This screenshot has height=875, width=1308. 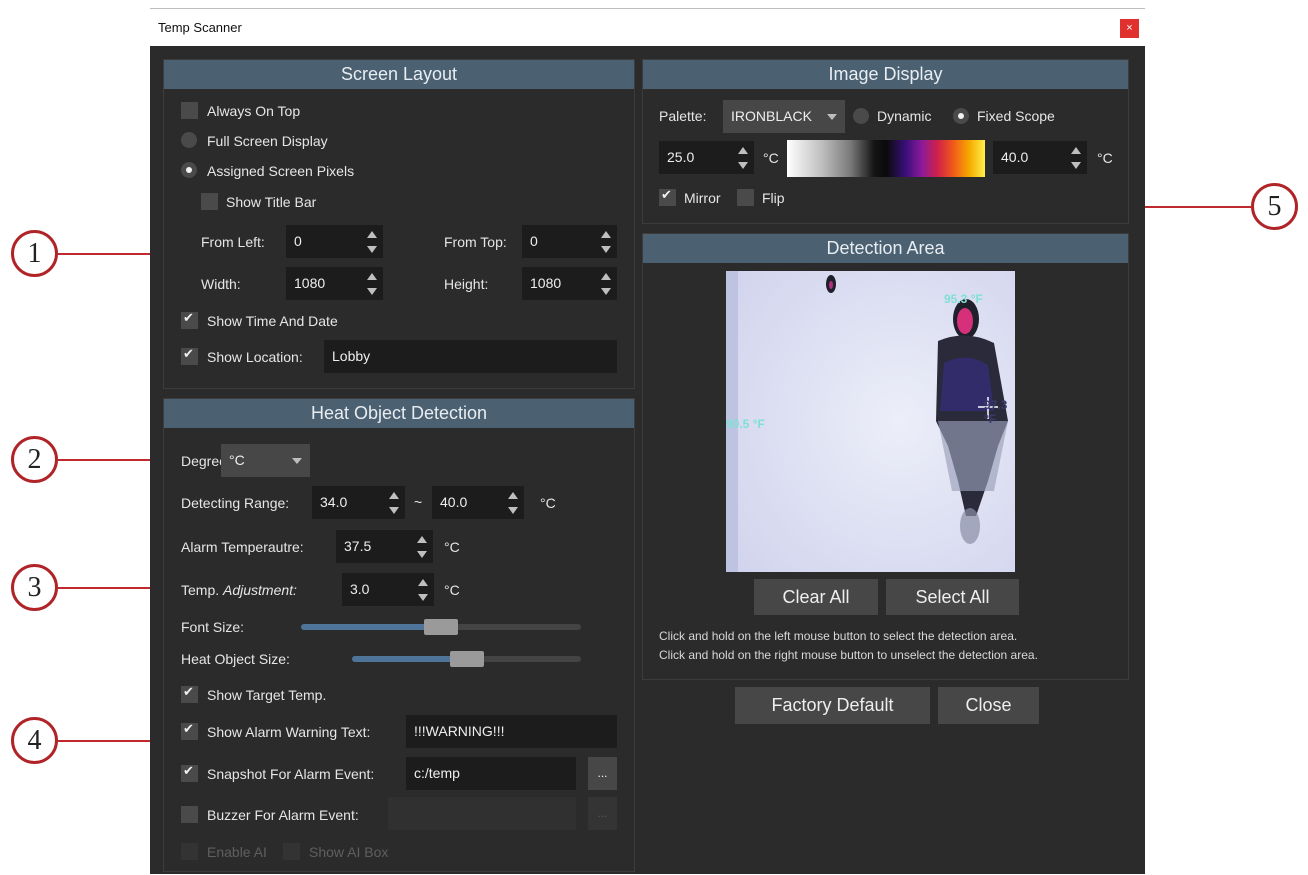 I want to click on title-bar: Temp Scanner ×, so click(x=647, y=27).